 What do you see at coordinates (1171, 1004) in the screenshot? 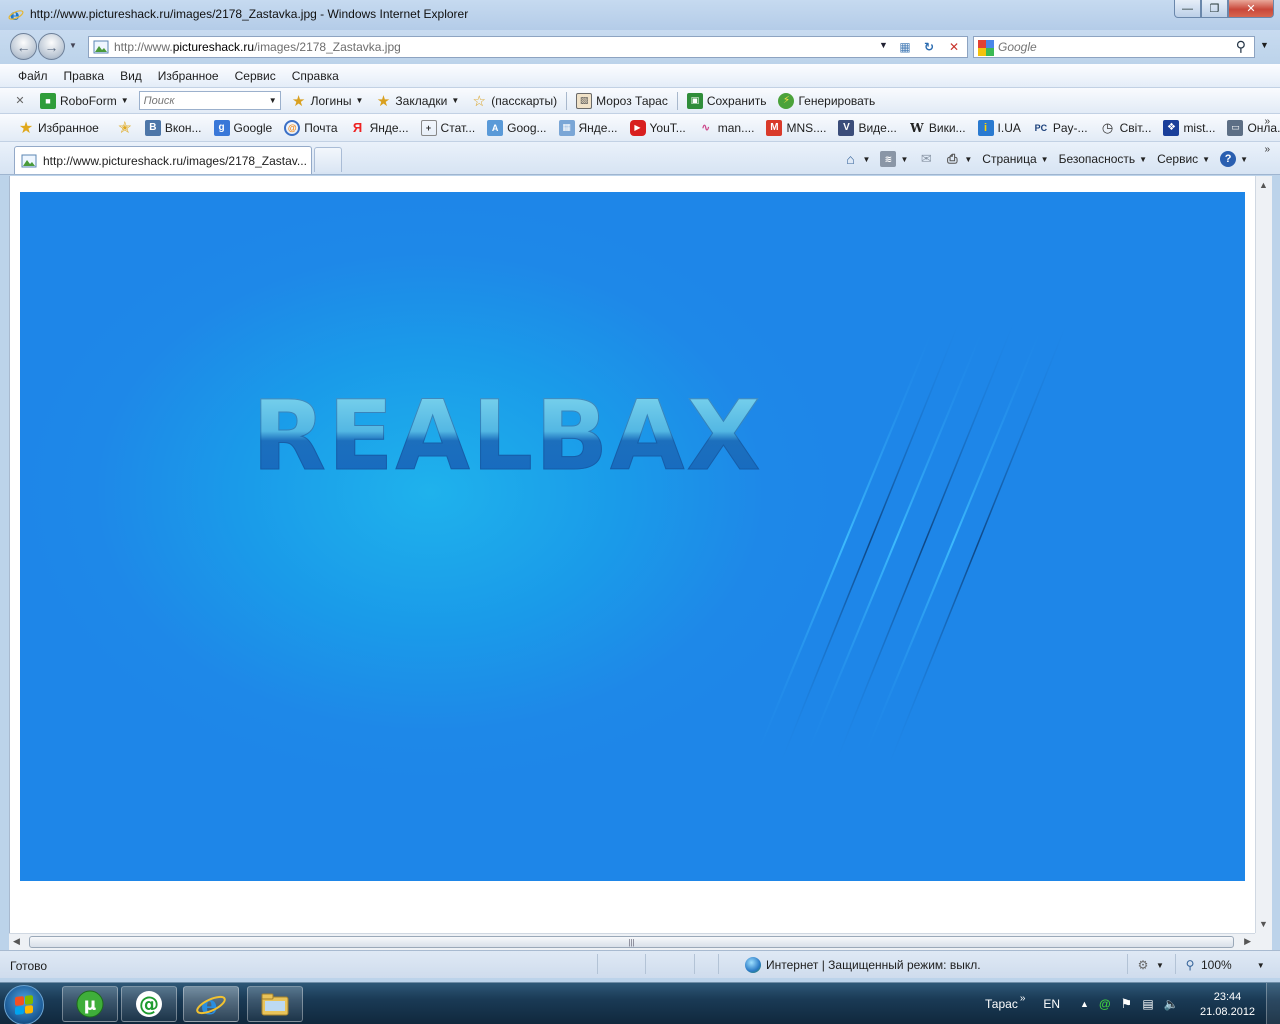
I see `volume-icon: 🔈` at bounding box center [1171, 1004].